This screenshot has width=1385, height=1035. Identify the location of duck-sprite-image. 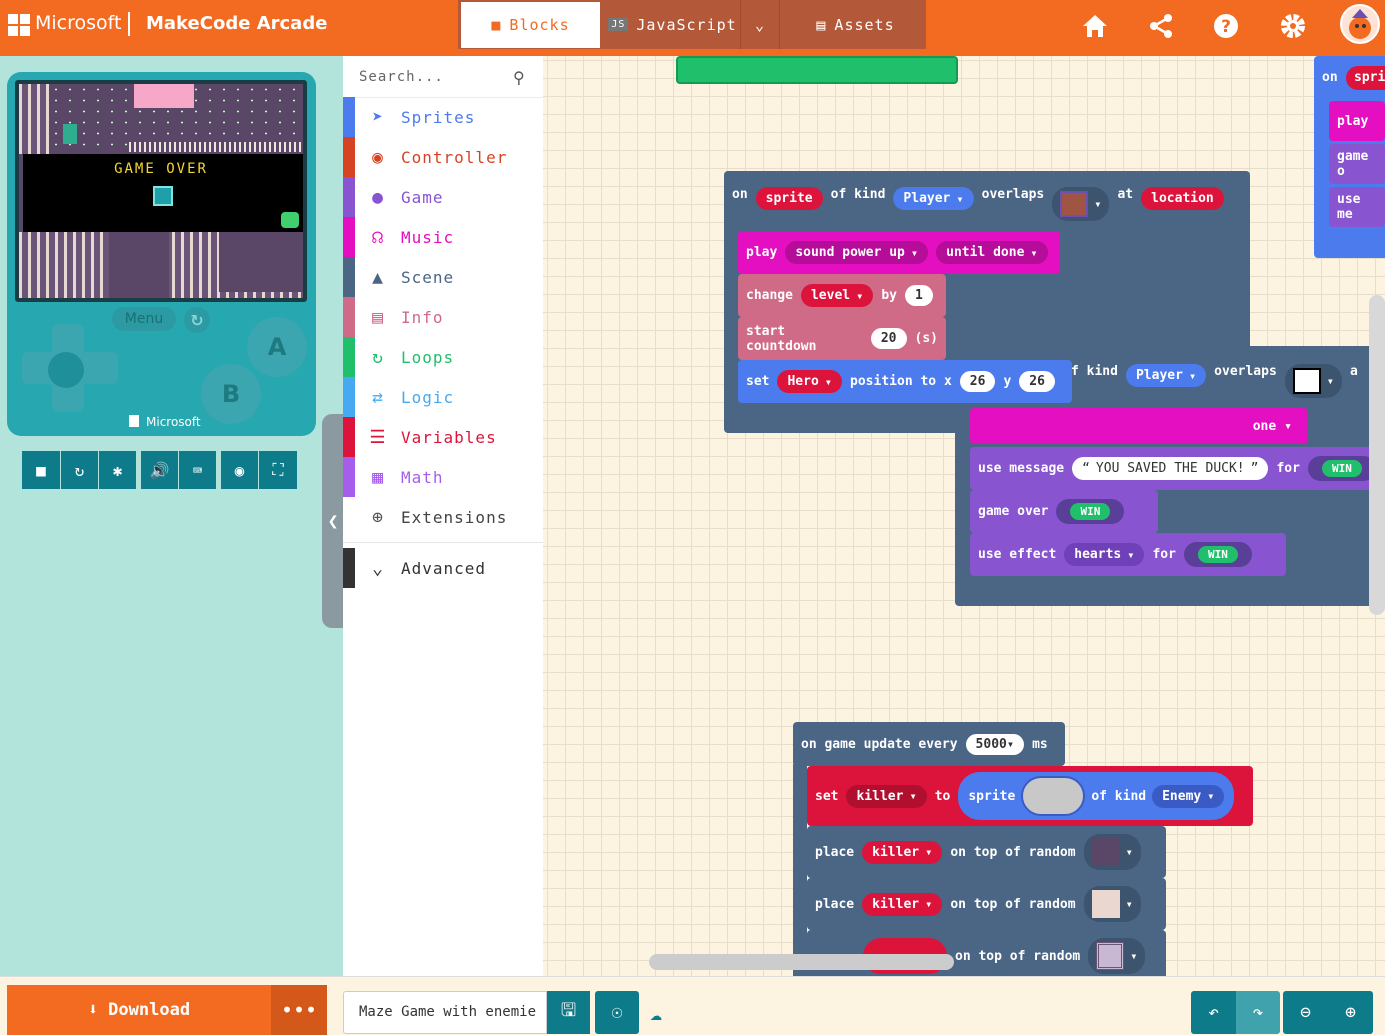
(1053, 796).